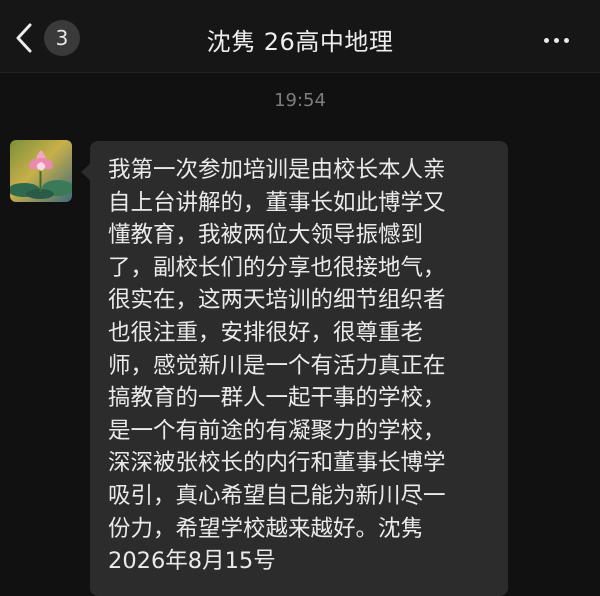 The width and height of the screenshot is (600, 596). Describe the element at coordinates (277, 202) in the screenshot. I see `message-line: 自上台讲解的，董事长如此博学又` at that location.